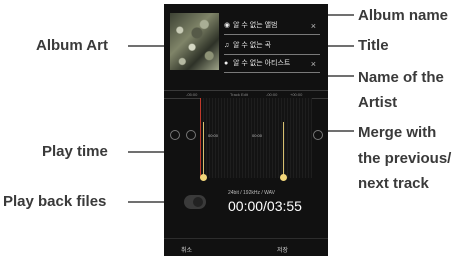  What do you see at coordinates (213, 135) in the screenshot?
I see `start-time: 00:00` at bounding box center [213, 135].